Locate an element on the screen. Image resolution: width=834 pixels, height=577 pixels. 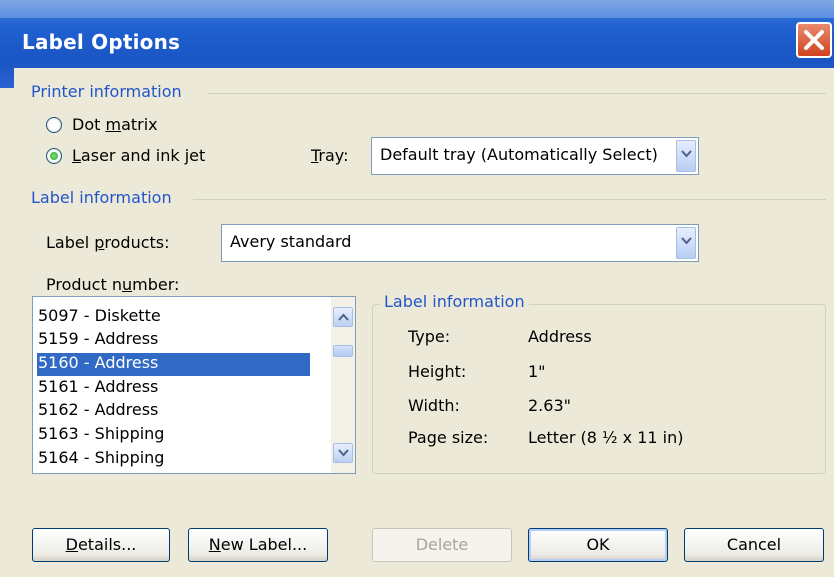
label-products-value: Avery standard is located at coordinates (291, 241).